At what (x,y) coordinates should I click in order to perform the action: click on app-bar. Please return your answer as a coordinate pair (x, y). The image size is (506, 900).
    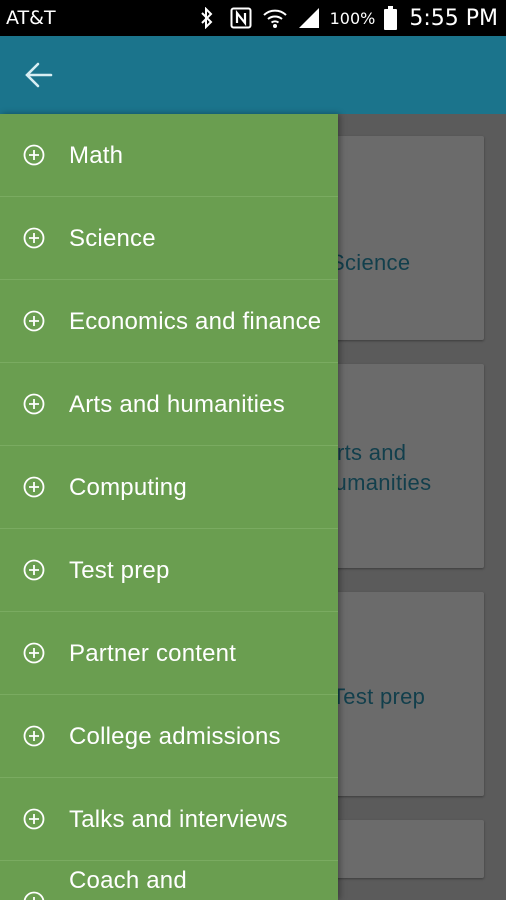
    Looking at the image, I should click on (253, 75).